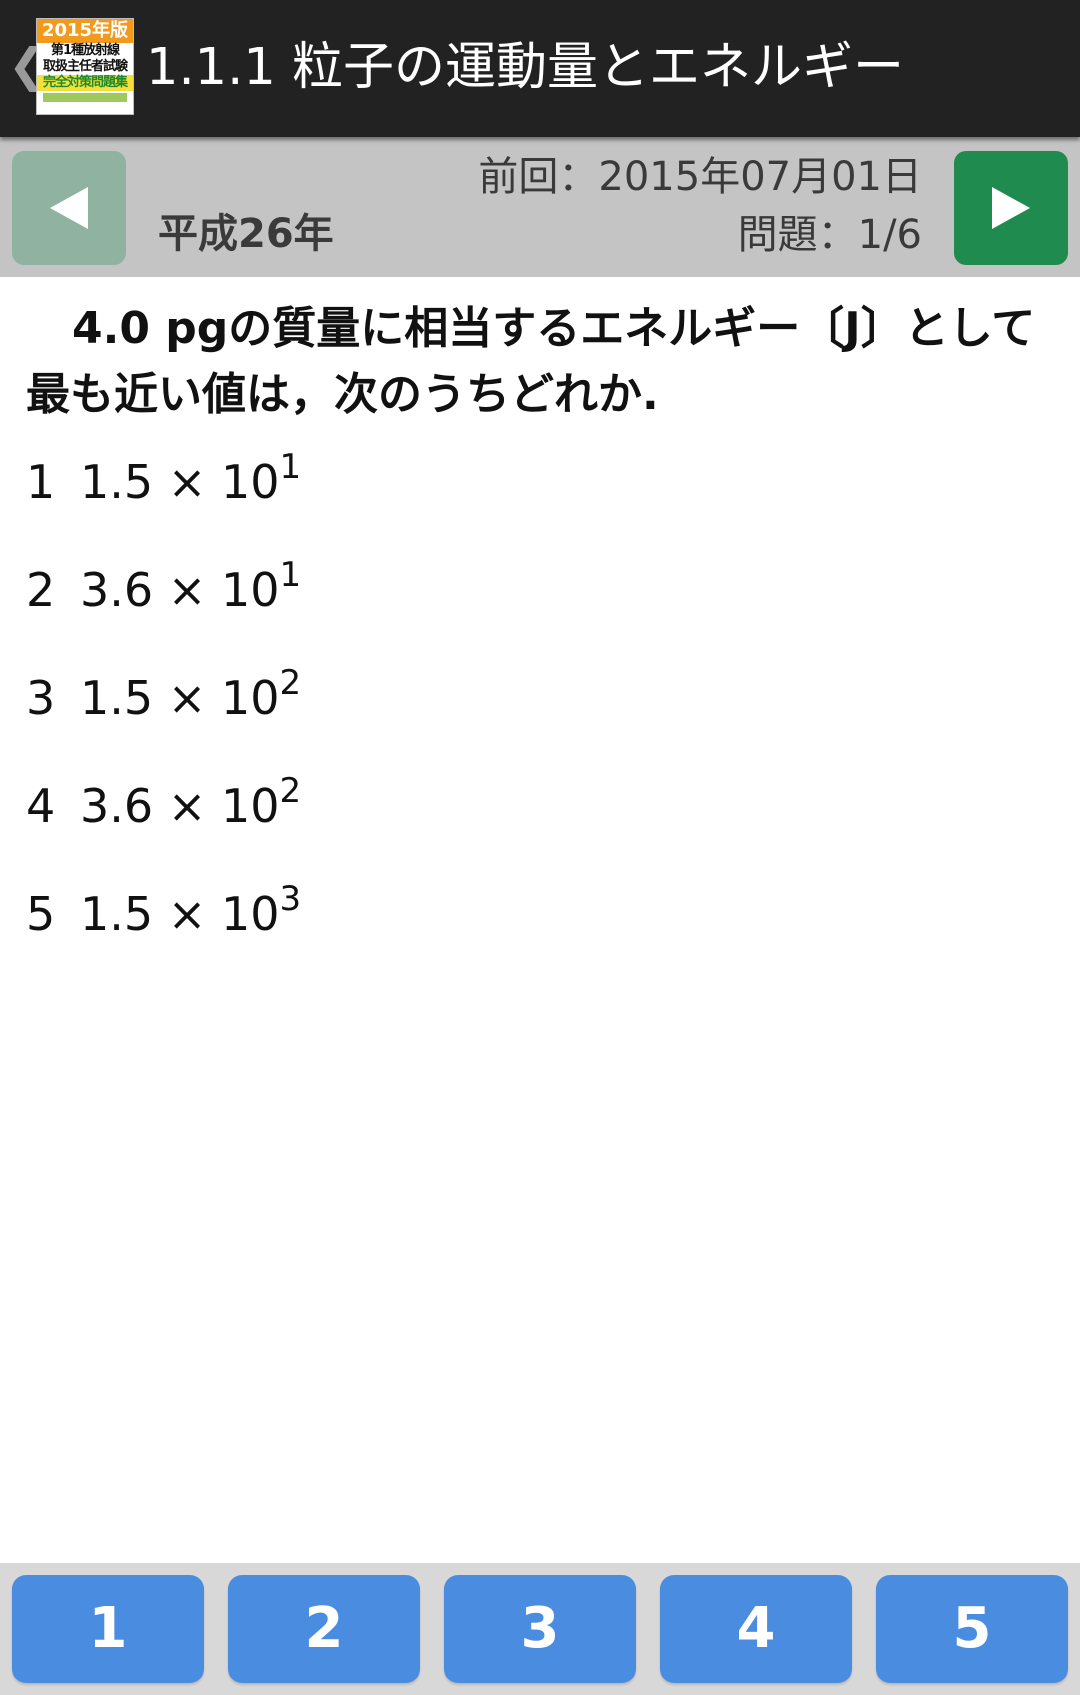  I want to click on choice-number: 4, so click(41, 806).